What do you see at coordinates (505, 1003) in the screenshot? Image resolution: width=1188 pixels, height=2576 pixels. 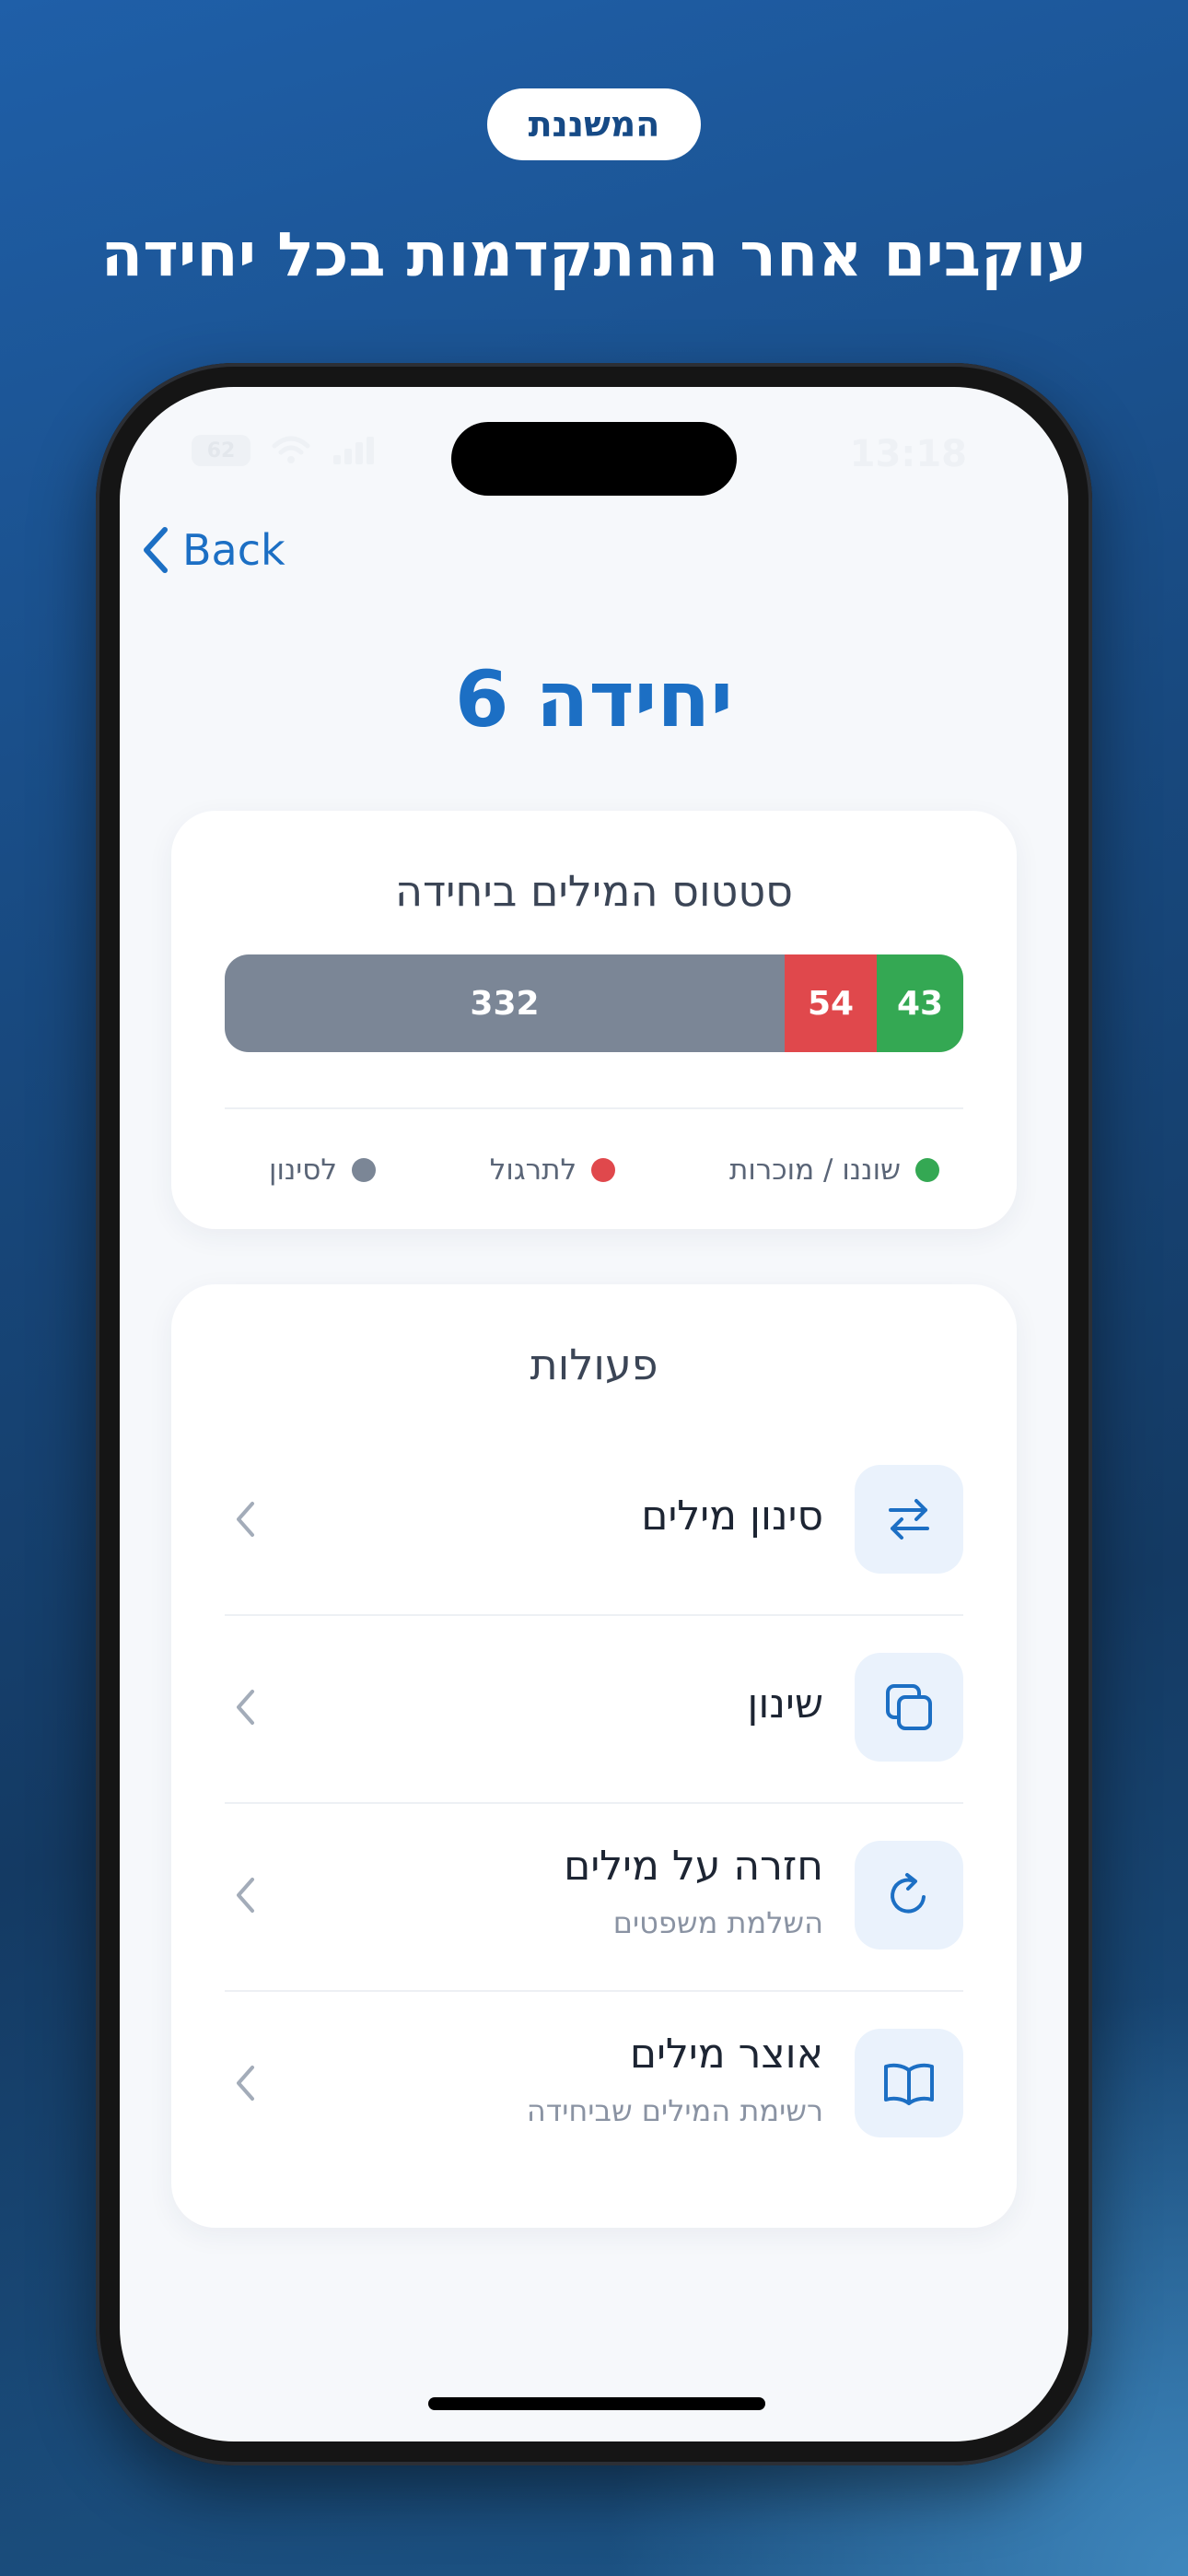 I see `bar-segment-to-filter: 332` at bounding box center [505, 1003].